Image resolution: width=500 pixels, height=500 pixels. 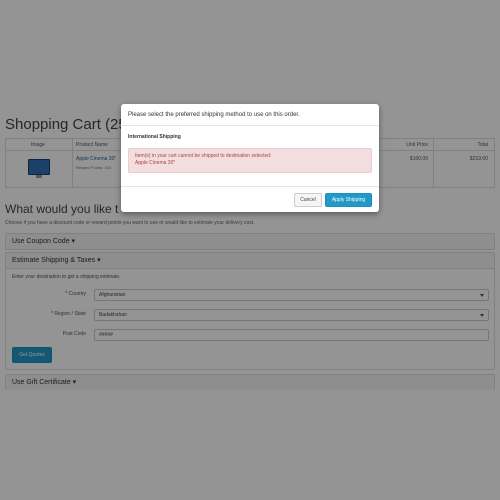 What do you see at coordinates (154, 137) in the screenshot?
I see `shipping-section-heading: International Shipping` at bounding box center [154, 137].